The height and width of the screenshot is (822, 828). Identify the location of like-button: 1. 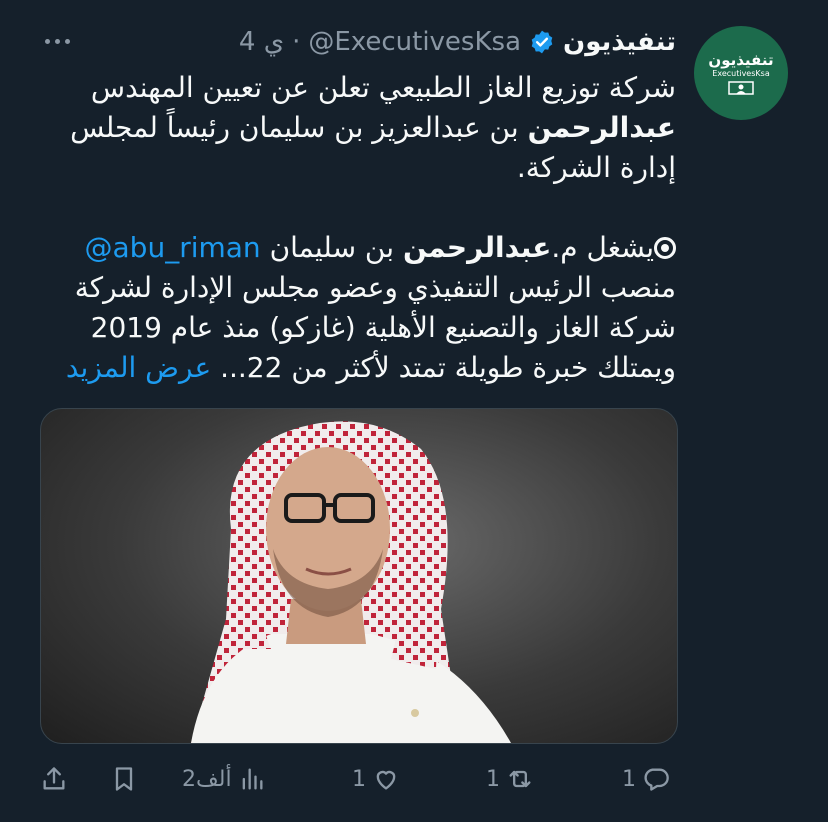
(376, 779).